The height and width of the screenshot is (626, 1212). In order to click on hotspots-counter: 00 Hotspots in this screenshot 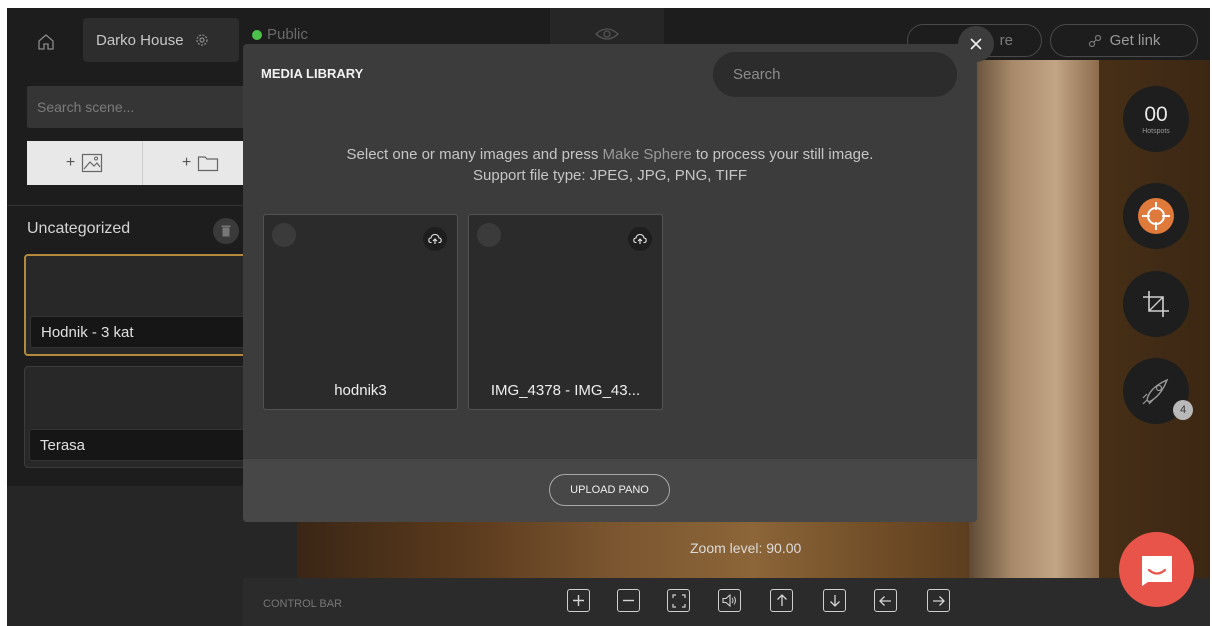, I will do `click(1156, 119)`.